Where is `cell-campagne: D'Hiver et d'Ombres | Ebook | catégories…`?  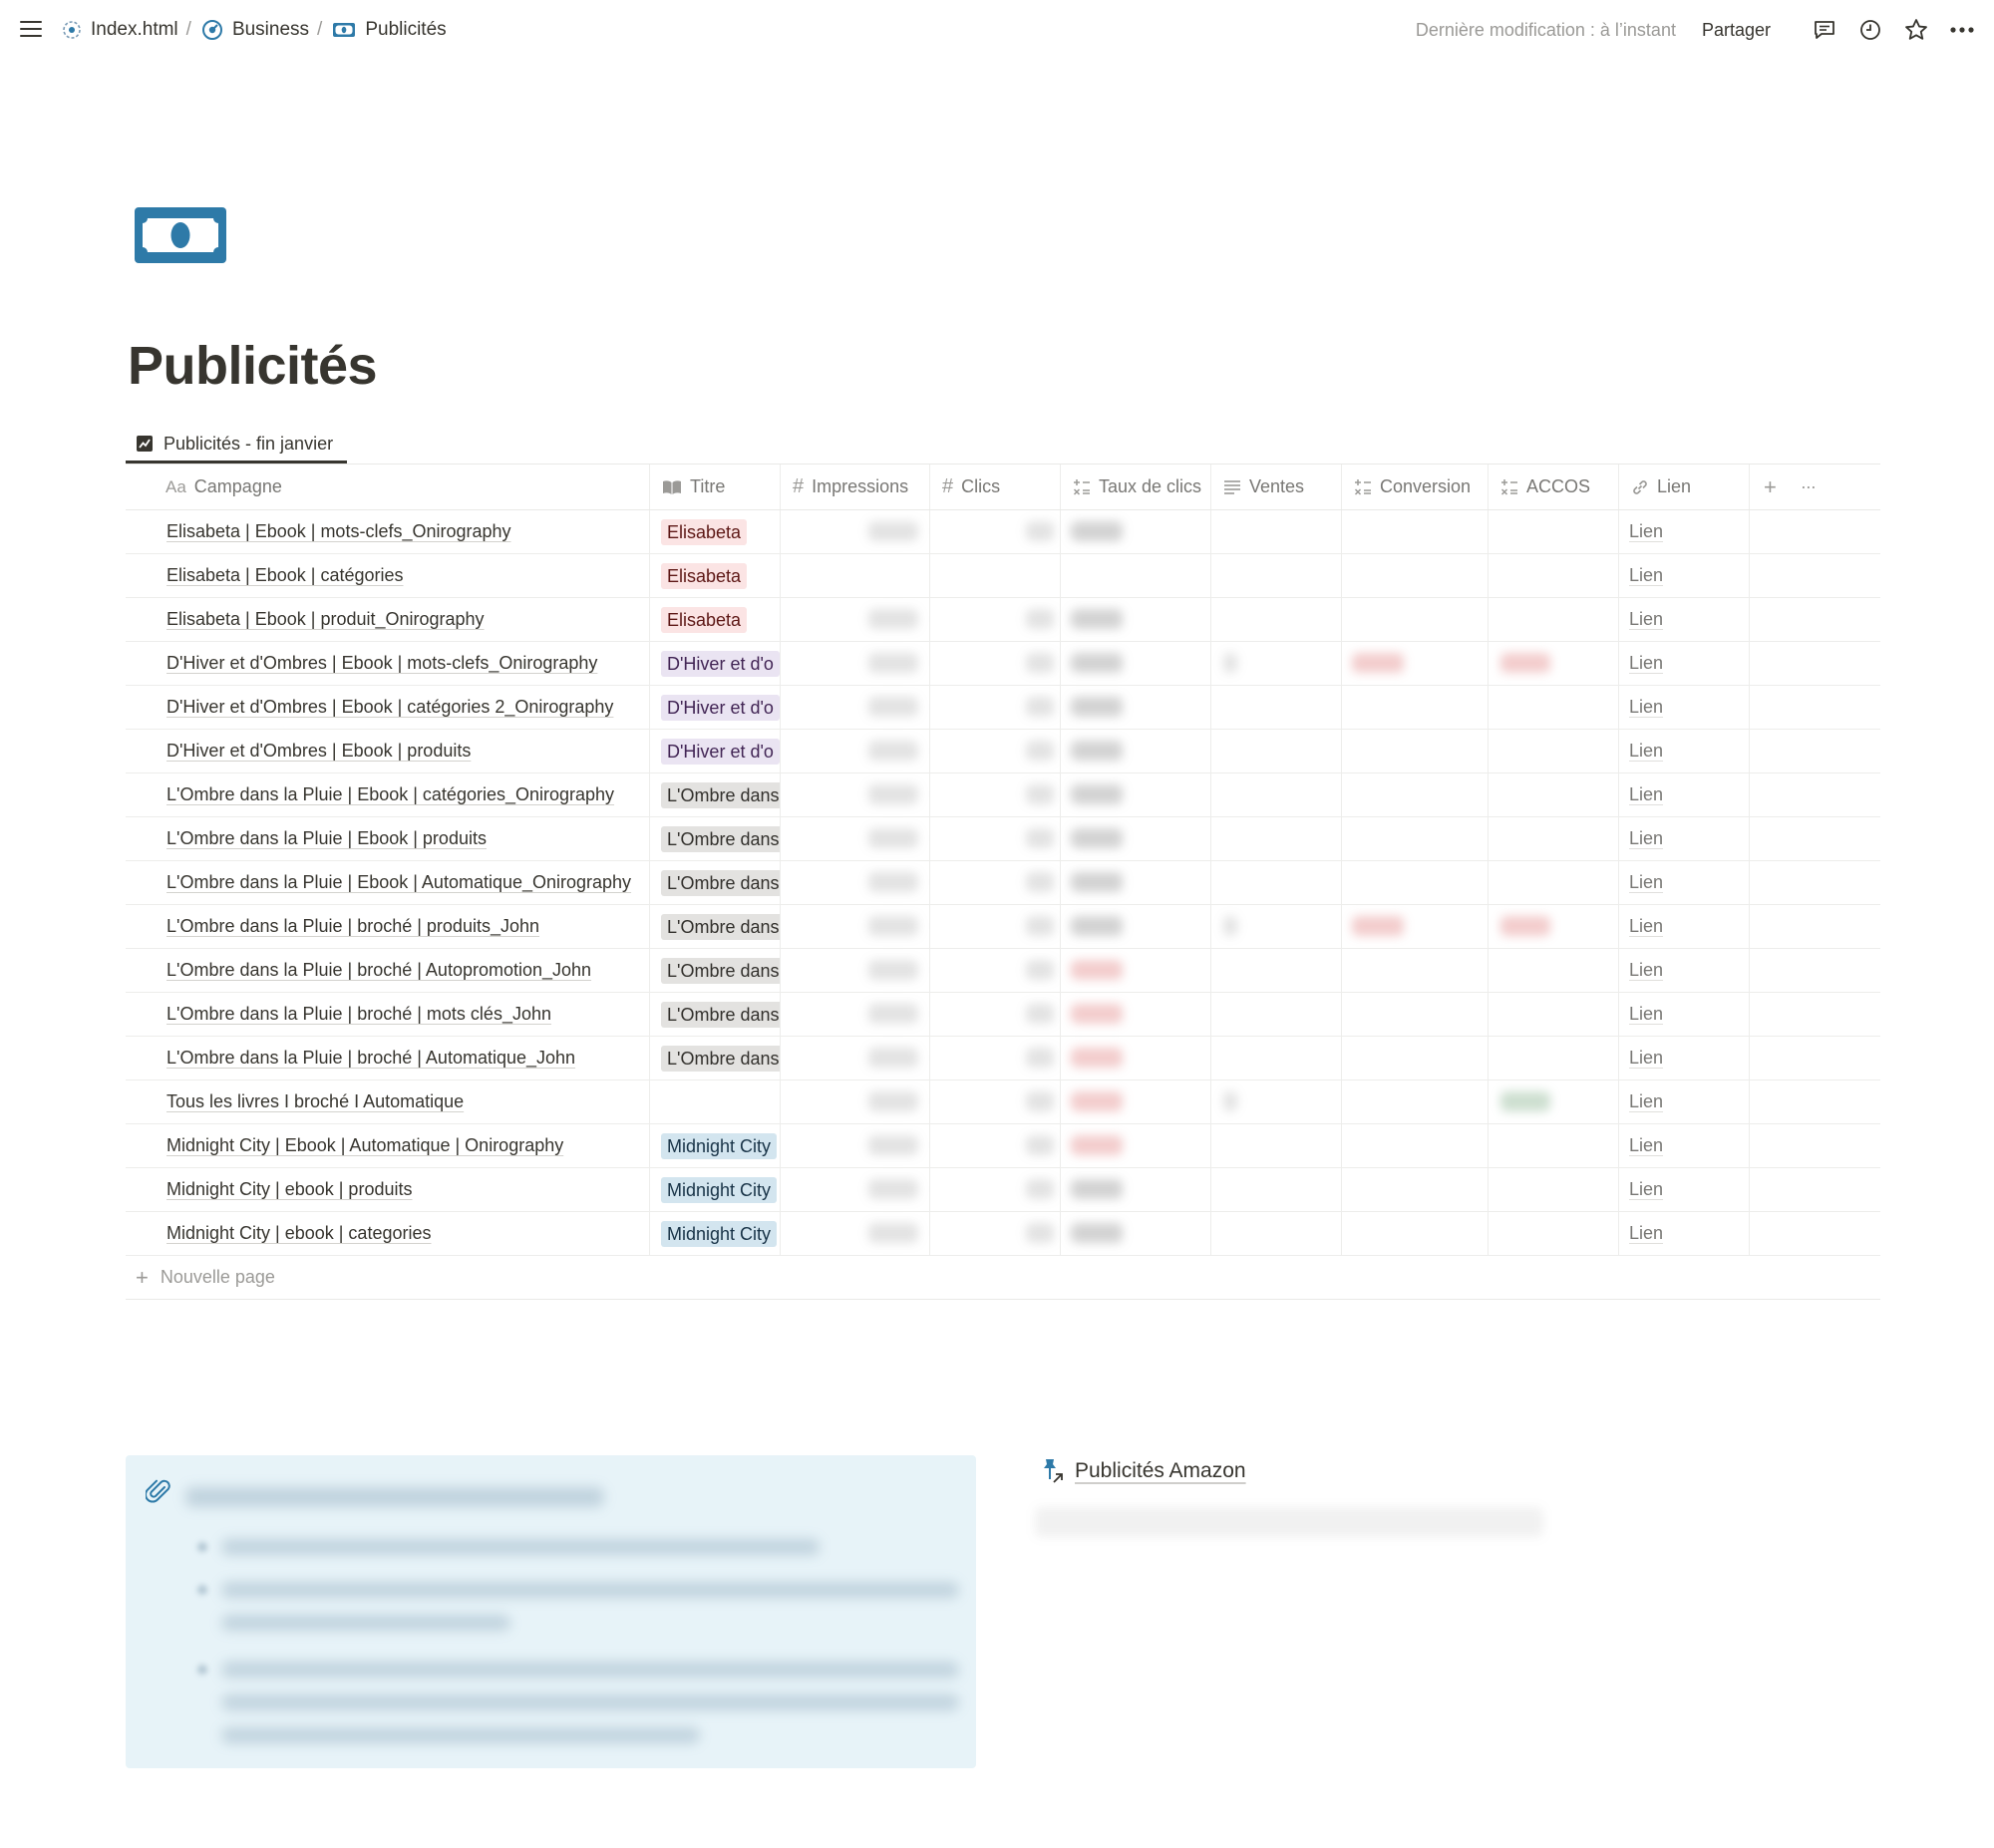 cell-campagne: D'Hiver et d'Ombres | Ebook | catégories… is located at coordinates (388, 708).